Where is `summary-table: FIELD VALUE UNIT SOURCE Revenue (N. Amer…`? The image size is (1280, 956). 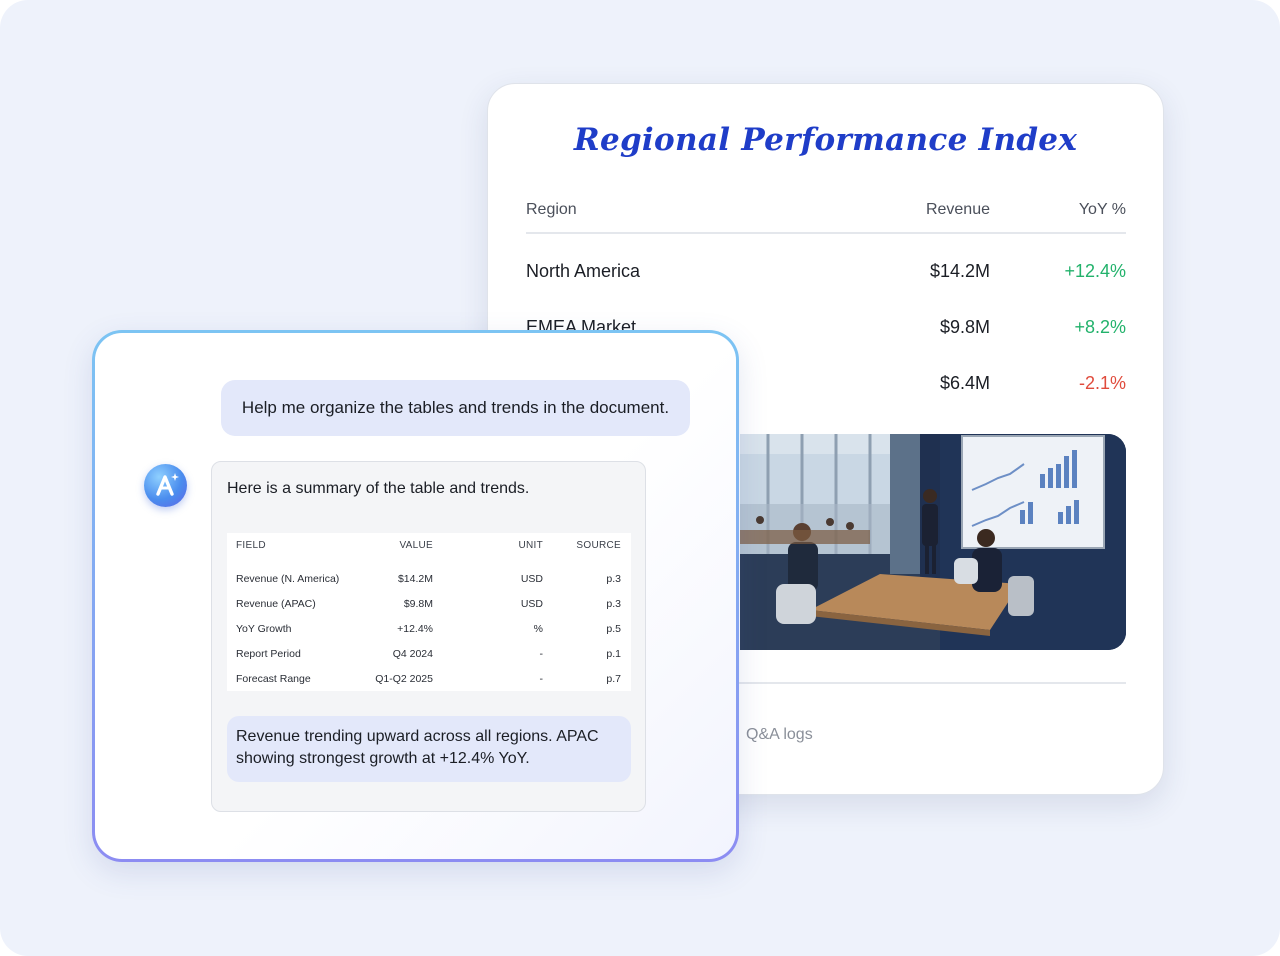 summary-table: FIELD VALUE UNIT SOURCE Revenue (N. Amer… is located at coordinates (429, 612).